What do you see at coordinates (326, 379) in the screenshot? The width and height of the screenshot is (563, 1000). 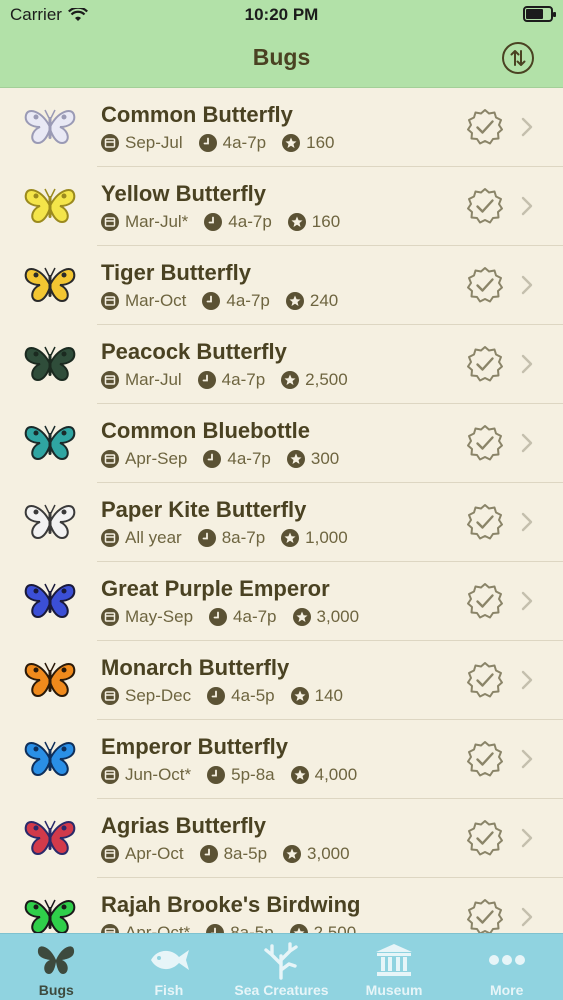 I see `price-value: 2,500` at bounding box center [326, 379].